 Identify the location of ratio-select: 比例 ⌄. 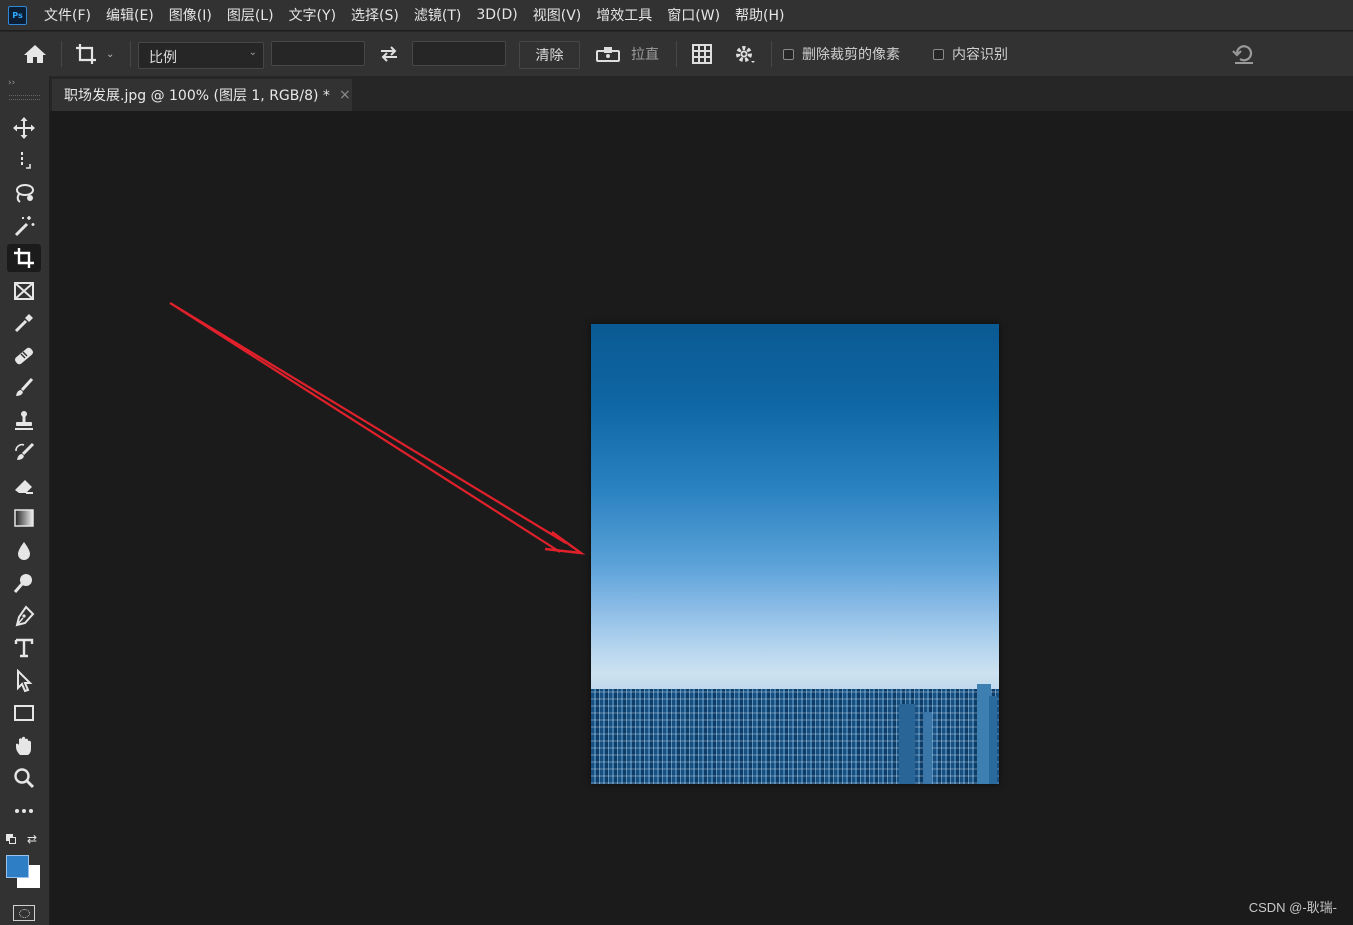
(201, 55).